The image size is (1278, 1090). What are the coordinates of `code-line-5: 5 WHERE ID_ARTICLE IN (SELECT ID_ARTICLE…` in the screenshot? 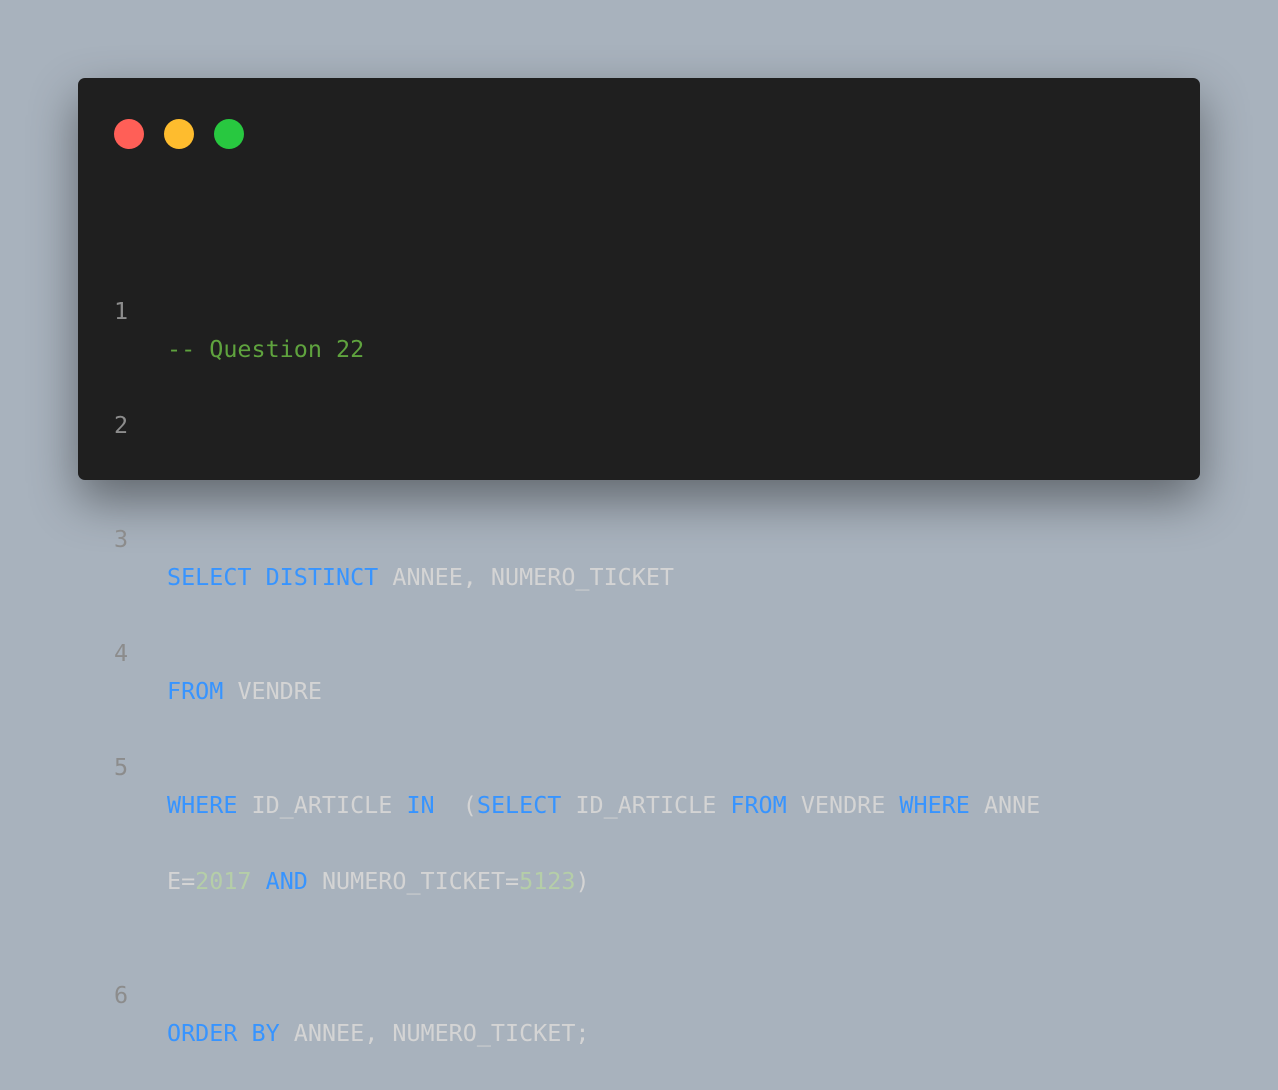 It's located at (639, 764).